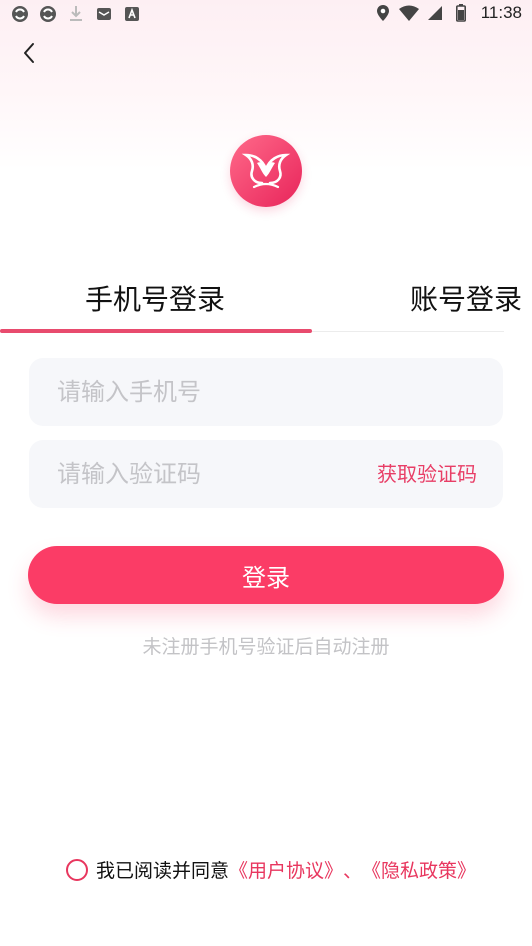  Describe the element at coordinates (466, 298) in the screenshot. I see `tab-account-login: 账号登录` at that location.